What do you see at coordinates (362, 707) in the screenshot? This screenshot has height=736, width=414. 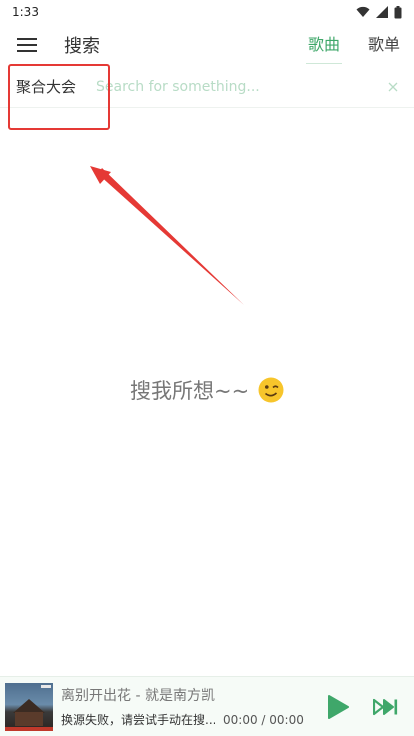 I see `player-controls` at bounding box center [362, 707].